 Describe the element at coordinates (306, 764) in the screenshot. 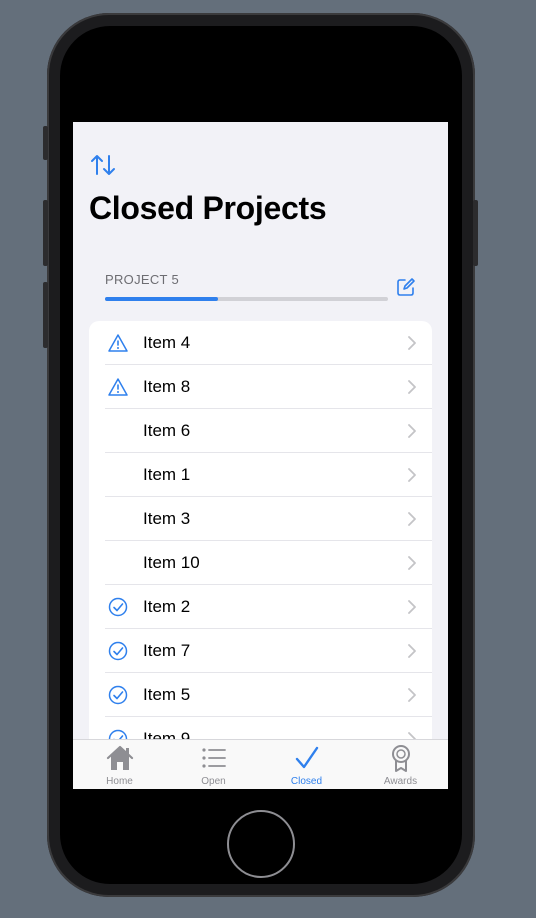

I see `tab-closed: Closed` at that location.